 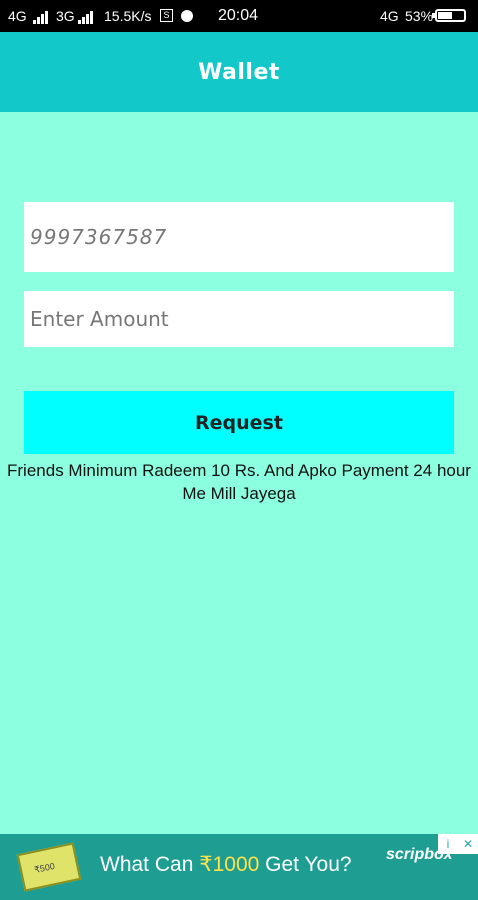 What do you see at coordinates (44, 868) in the screenshot?
I see `ticket-label: ₹500` at bounding box center [44, 868].